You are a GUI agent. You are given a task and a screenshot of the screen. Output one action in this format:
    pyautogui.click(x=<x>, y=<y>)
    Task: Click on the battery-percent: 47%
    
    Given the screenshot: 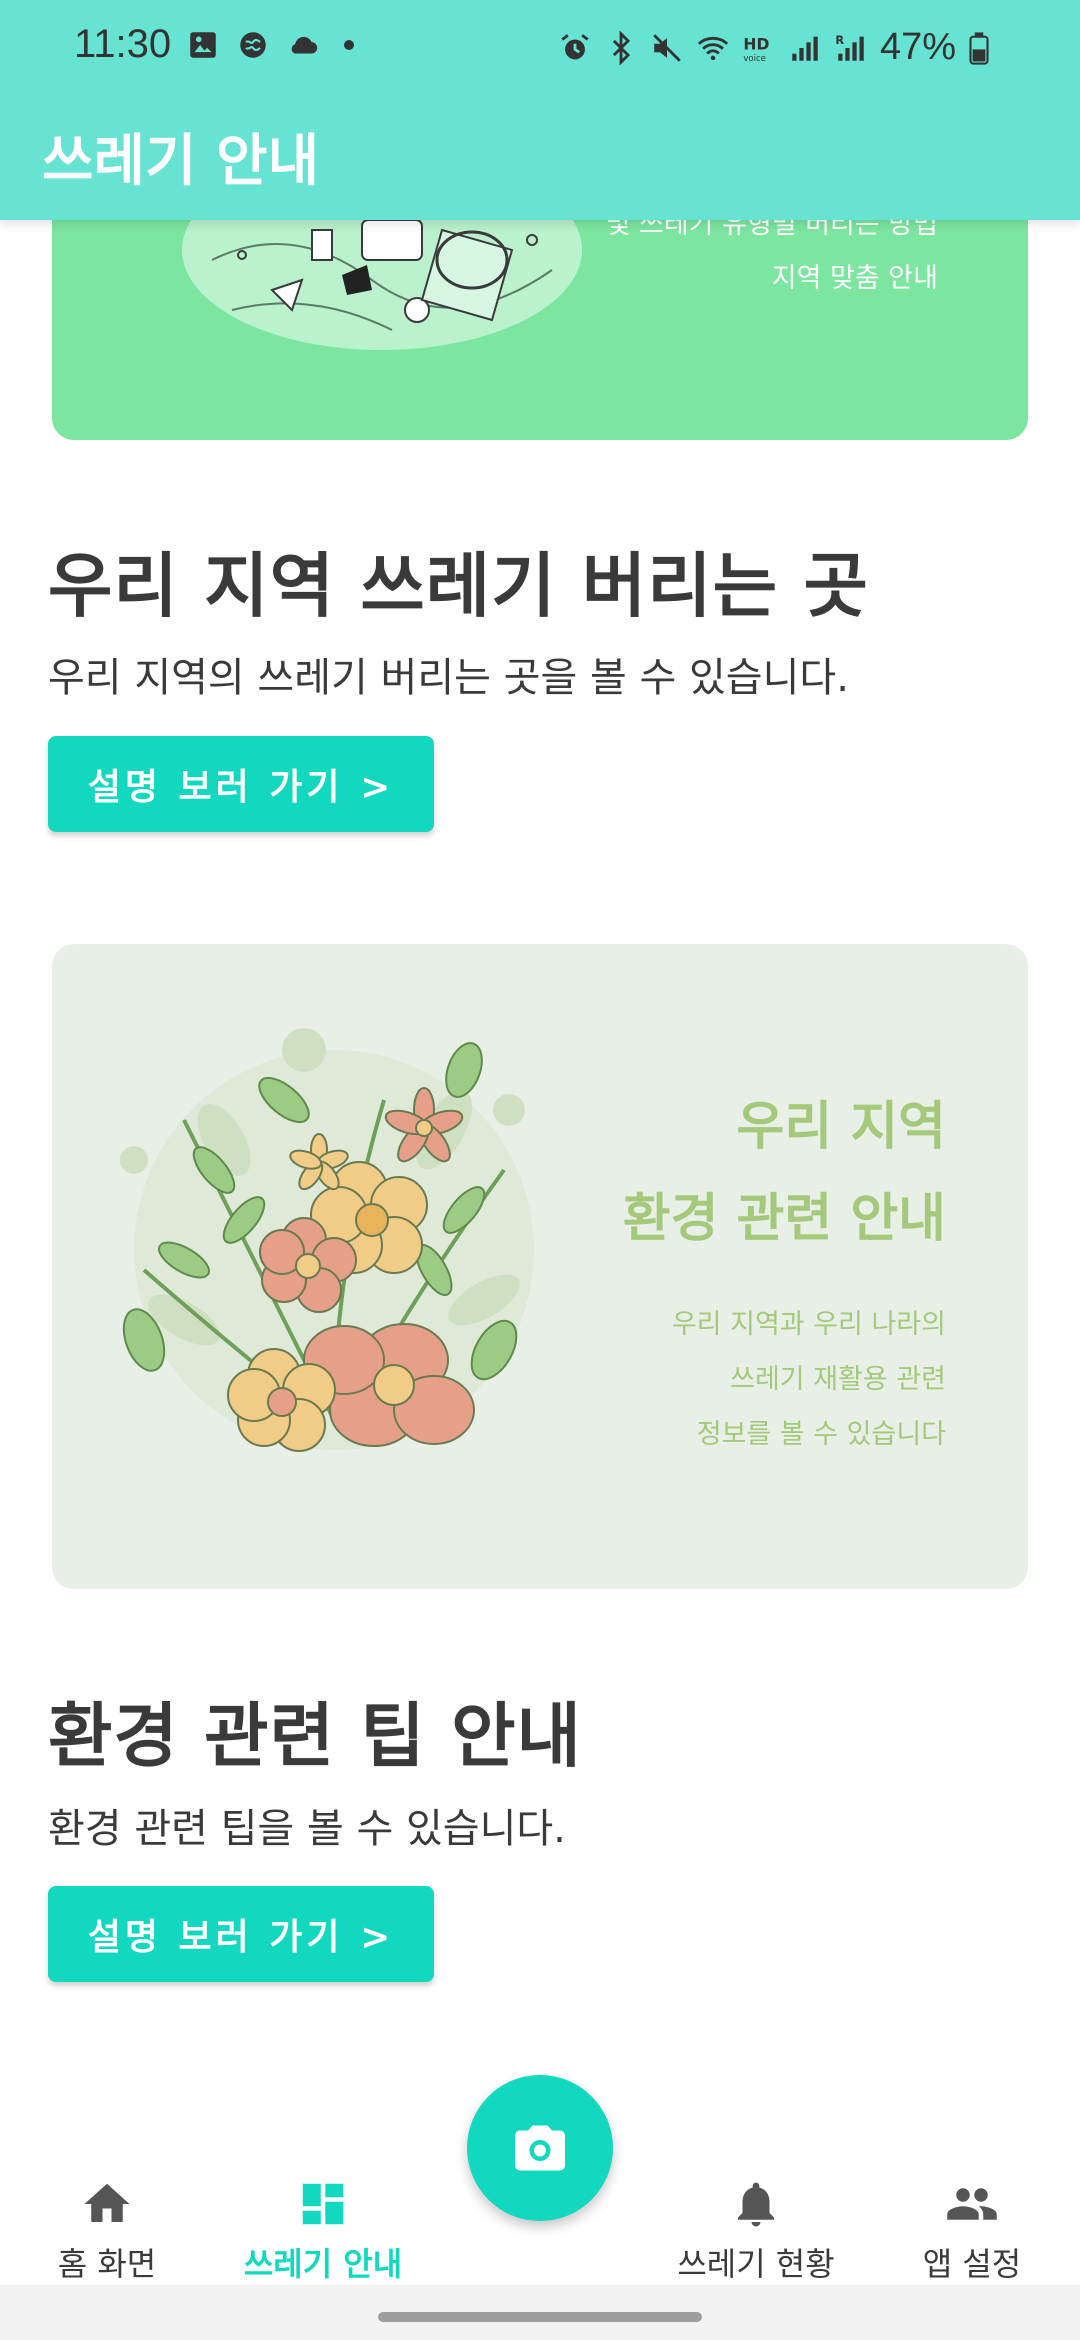 What is the action you would take?
    pyautogui.click(x=917, y=47)
    